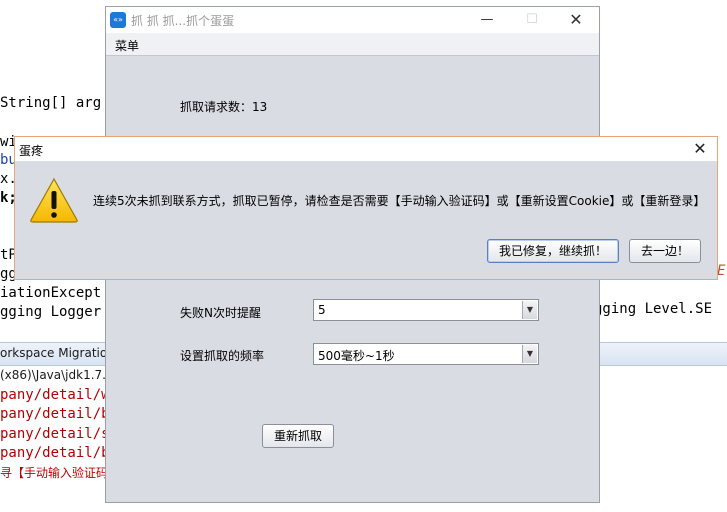 The height and width of the screenshot is (512, 727). Describe the element at coordinates (60, 473) in the screenshot. I see `console-last-line: 寻【手动输入验证码】` at that location.